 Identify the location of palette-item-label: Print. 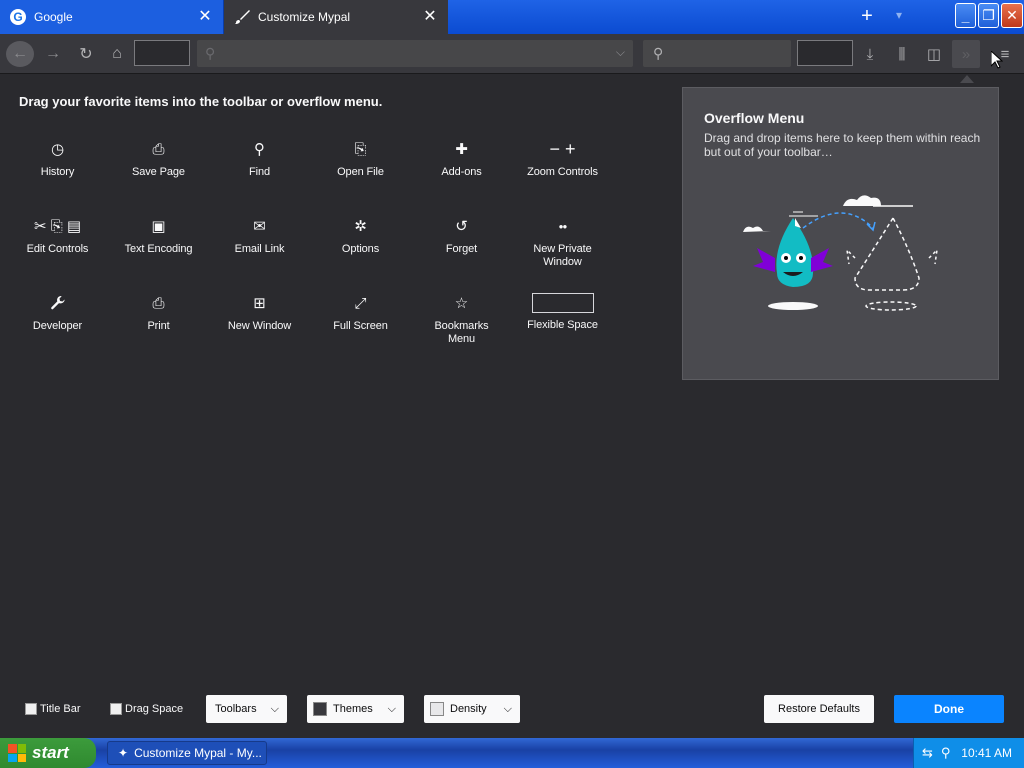
(158, 326).